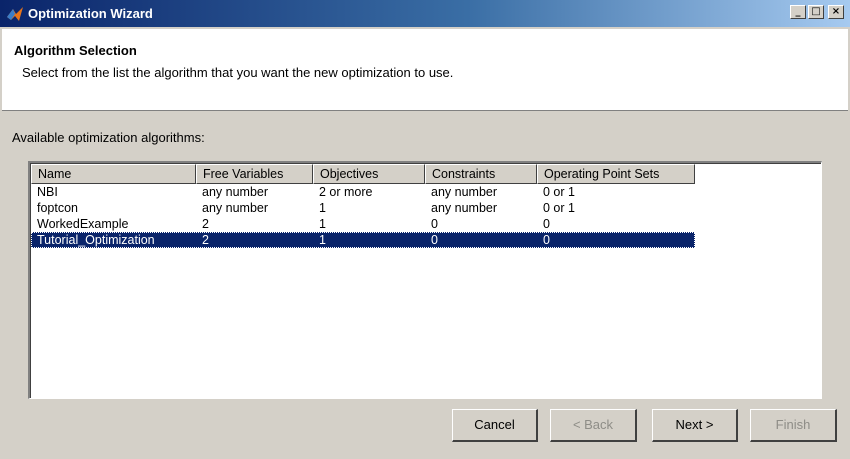 The image size is (850, 459). What do you see at coordinates (481, 174) in the screenshot?
I see `column-header-constraints: Constraints` at bounding box center [481, 174].